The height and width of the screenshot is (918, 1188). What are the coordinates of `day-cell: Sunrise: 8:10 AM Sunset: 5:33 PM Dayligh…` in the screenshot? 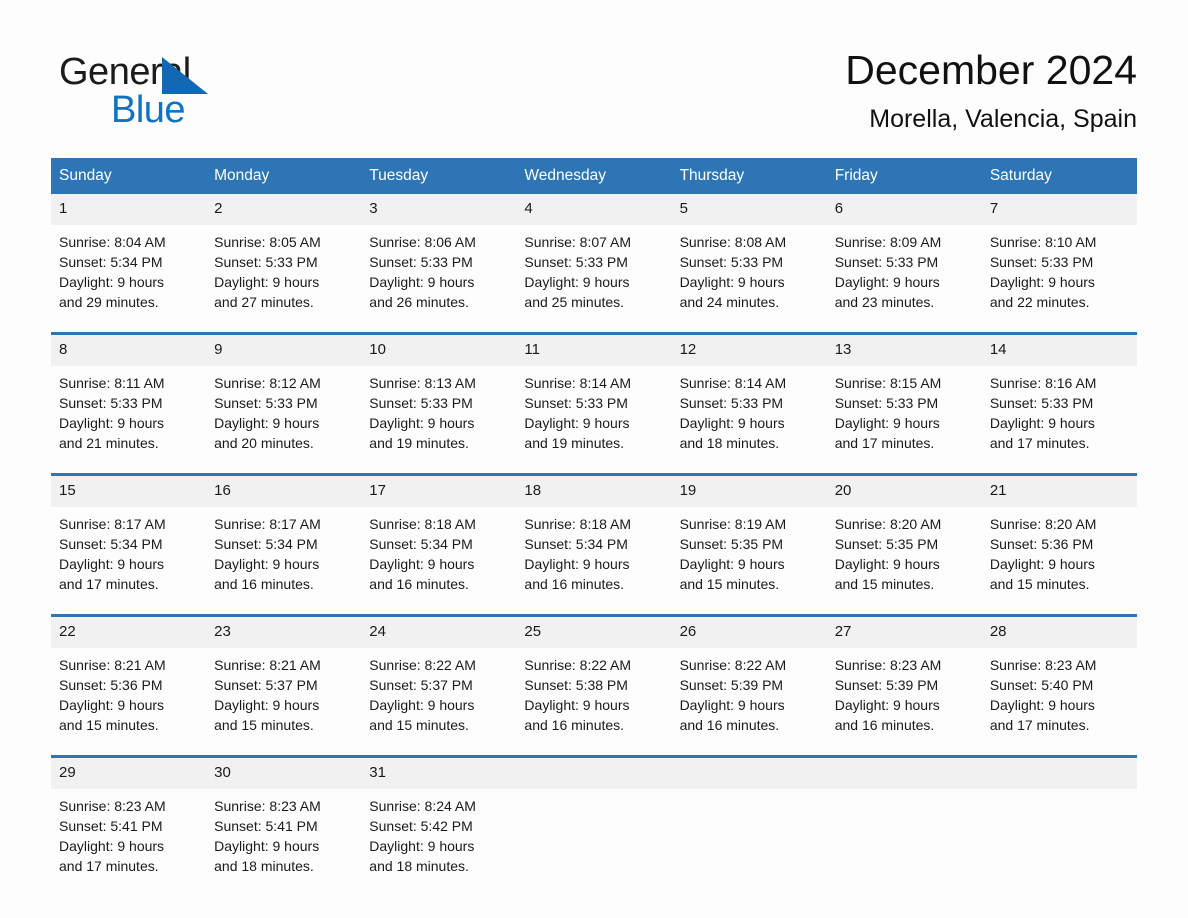 It's located at (1059, 272).